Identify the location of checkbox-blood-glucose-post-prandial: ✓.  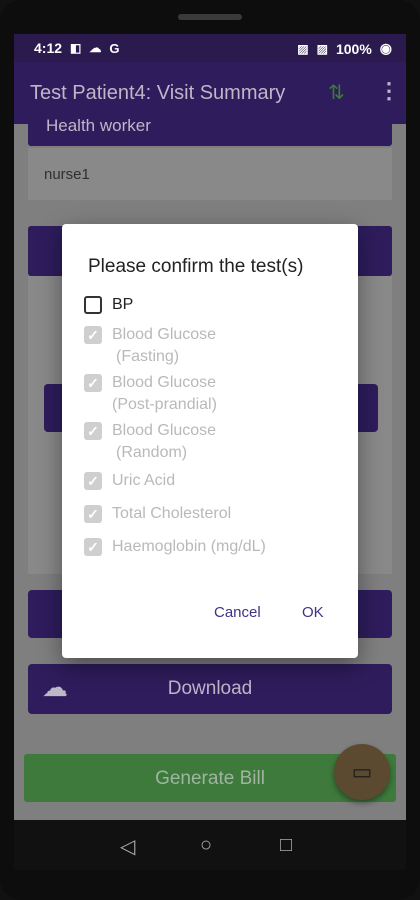
(93, 383).